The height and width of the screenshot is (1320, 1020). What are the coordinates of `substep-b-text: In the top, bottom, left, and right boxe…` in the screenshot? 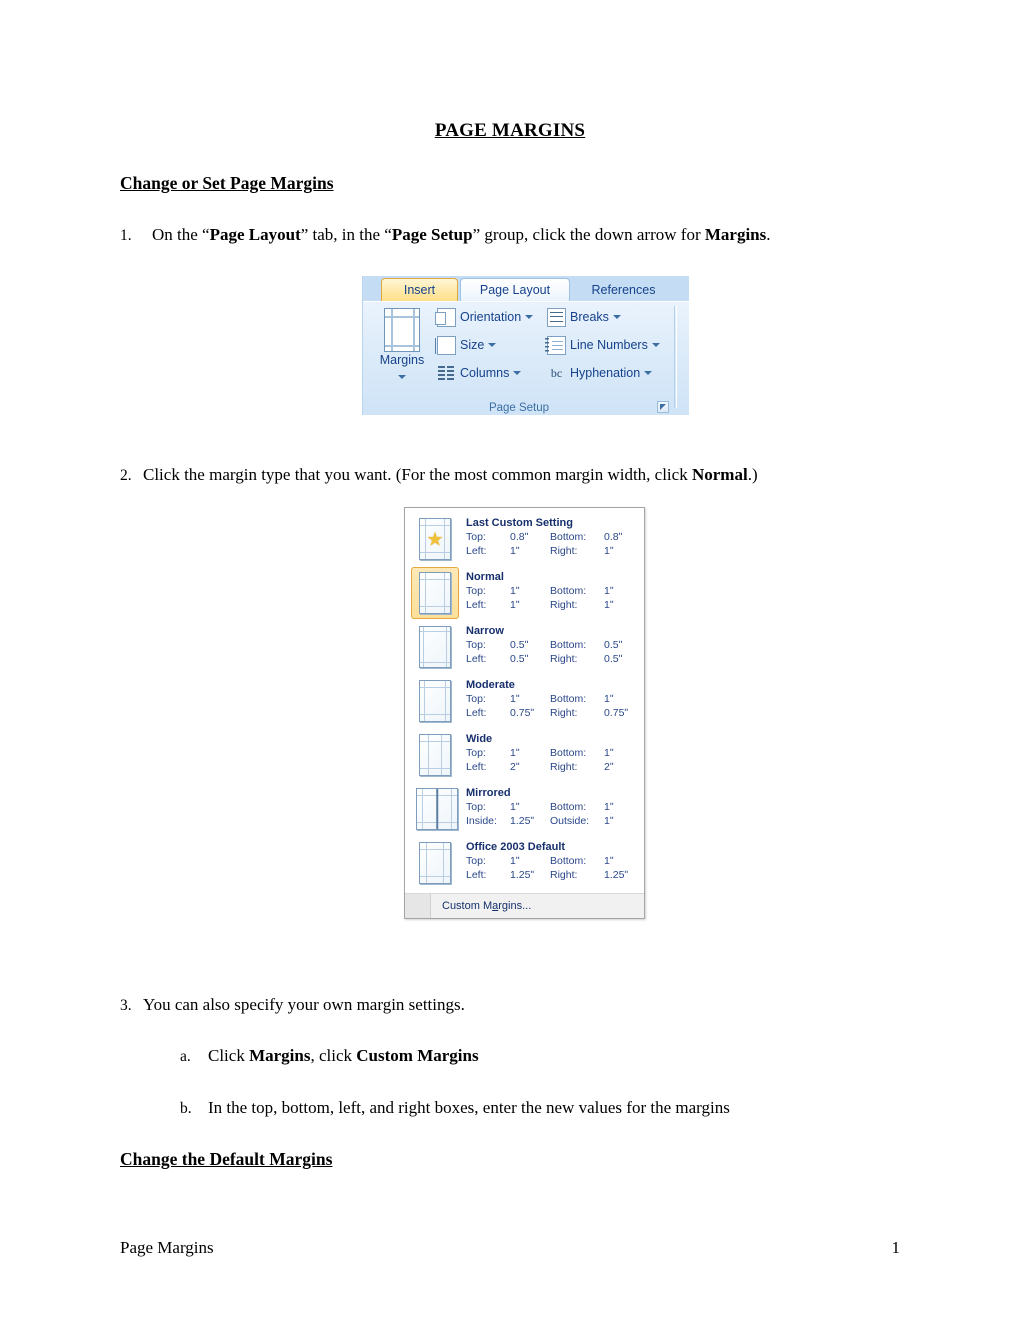 It's located at (588, 1107).